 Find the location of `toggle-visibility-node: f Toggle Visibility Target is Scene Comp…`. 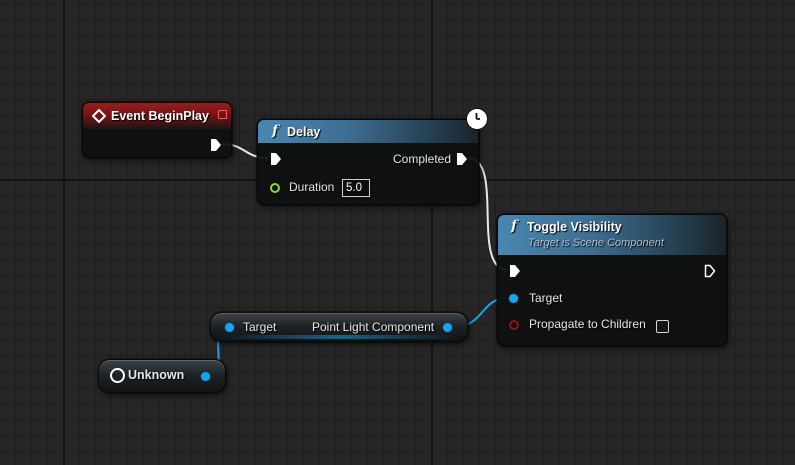

toggle-visibility-node: f Toggle Visibility Target is Scene Comp… is located at coordinates (612, 280).